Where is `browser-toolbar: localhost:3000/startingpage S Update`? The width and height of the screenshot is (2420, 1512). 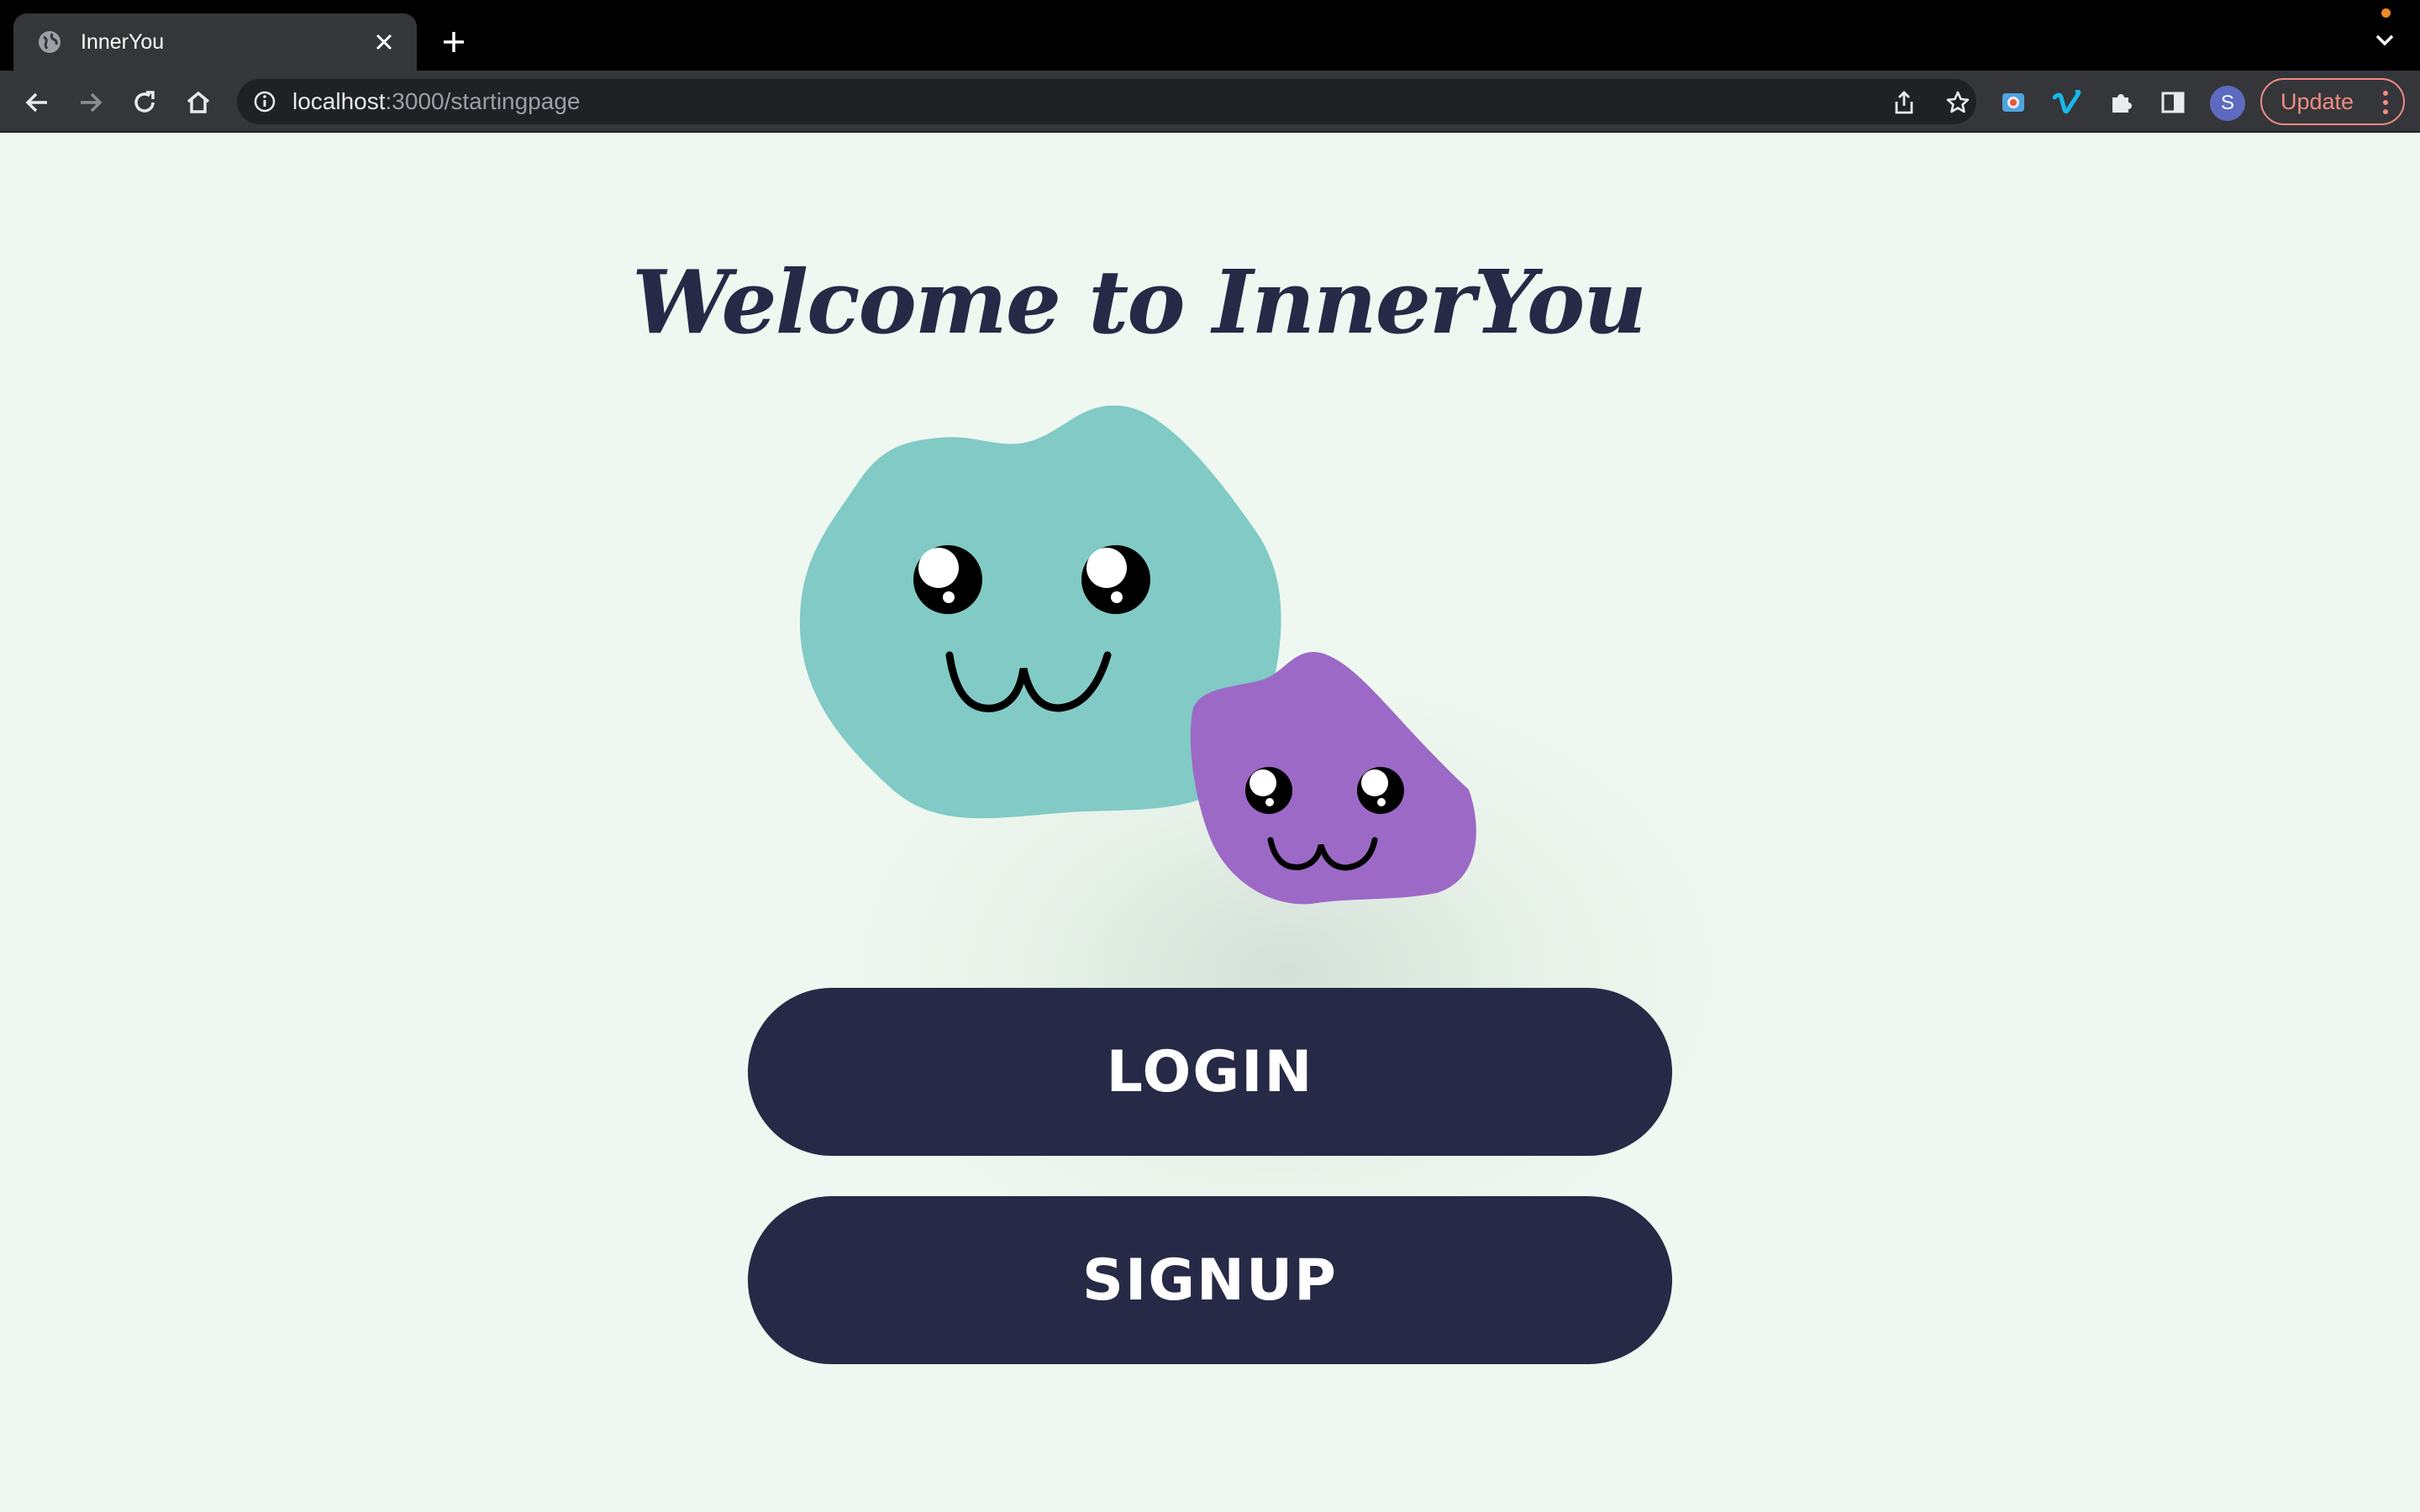 browser-toolbar: localhost:3000/startingpage S Update is located at coordinates (1210, 102).